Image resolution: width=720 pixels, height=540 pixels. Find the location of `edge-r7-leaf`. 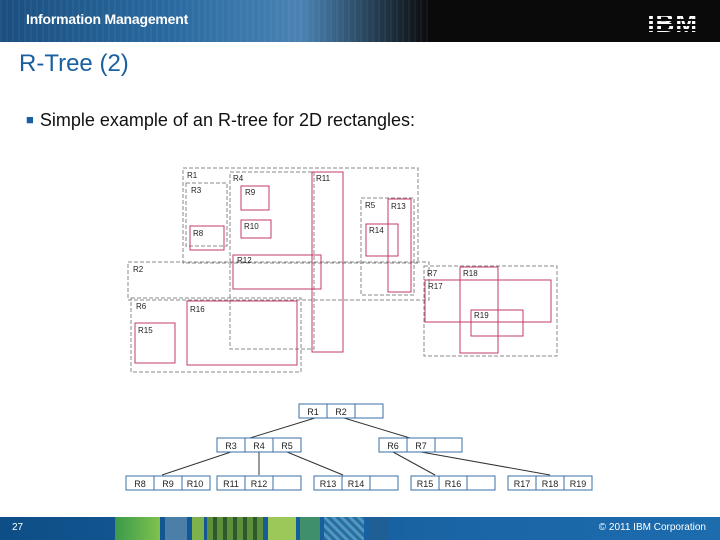

edge-r7-leaf is located at coordinates (485, 463).